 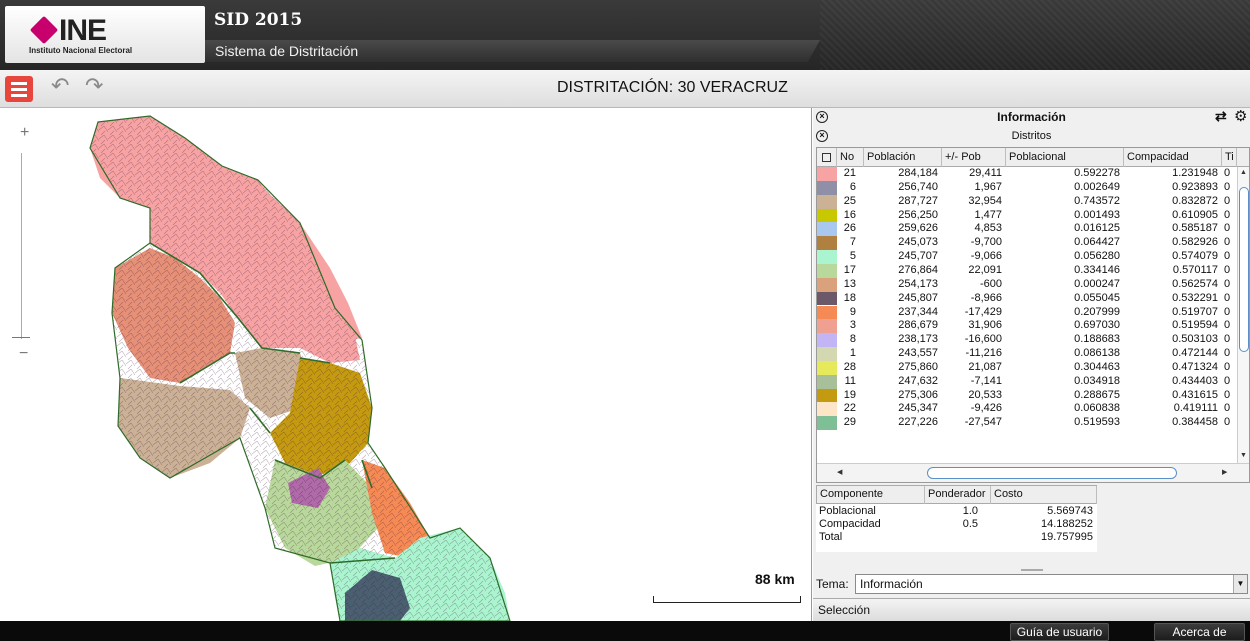 What do you see at coordinates (827, 157) in the screenshot?
I see `select-all-checkbox` at bounding box center [827, 157].